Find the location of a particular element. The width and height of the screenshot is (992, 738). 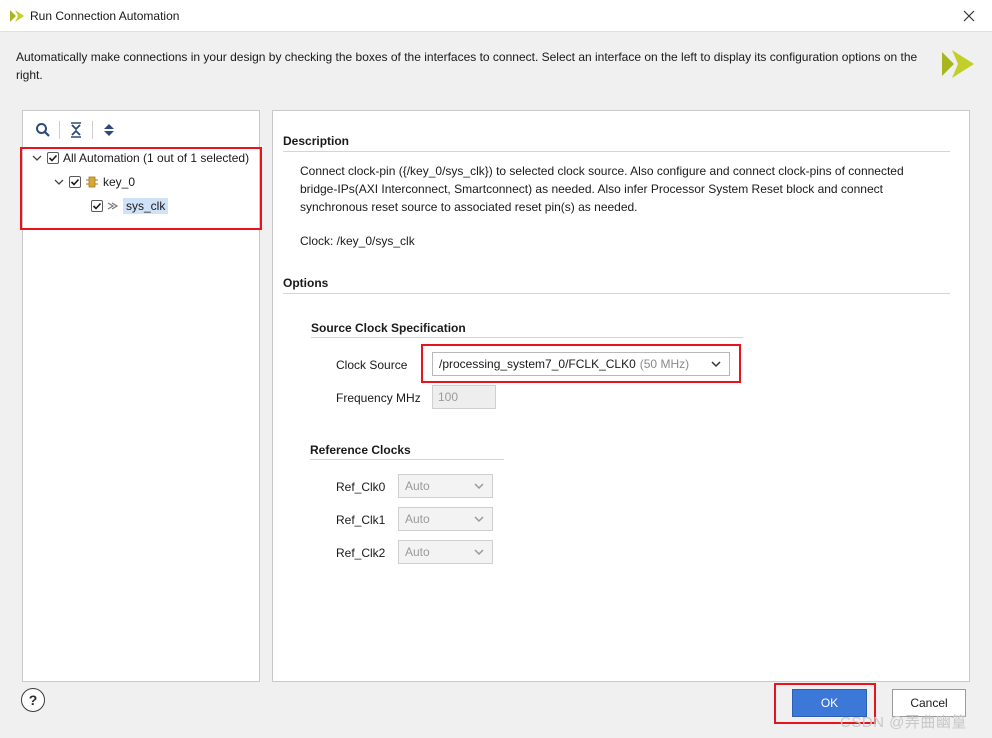

tree-toolbar is located at coordinates (76, 130).